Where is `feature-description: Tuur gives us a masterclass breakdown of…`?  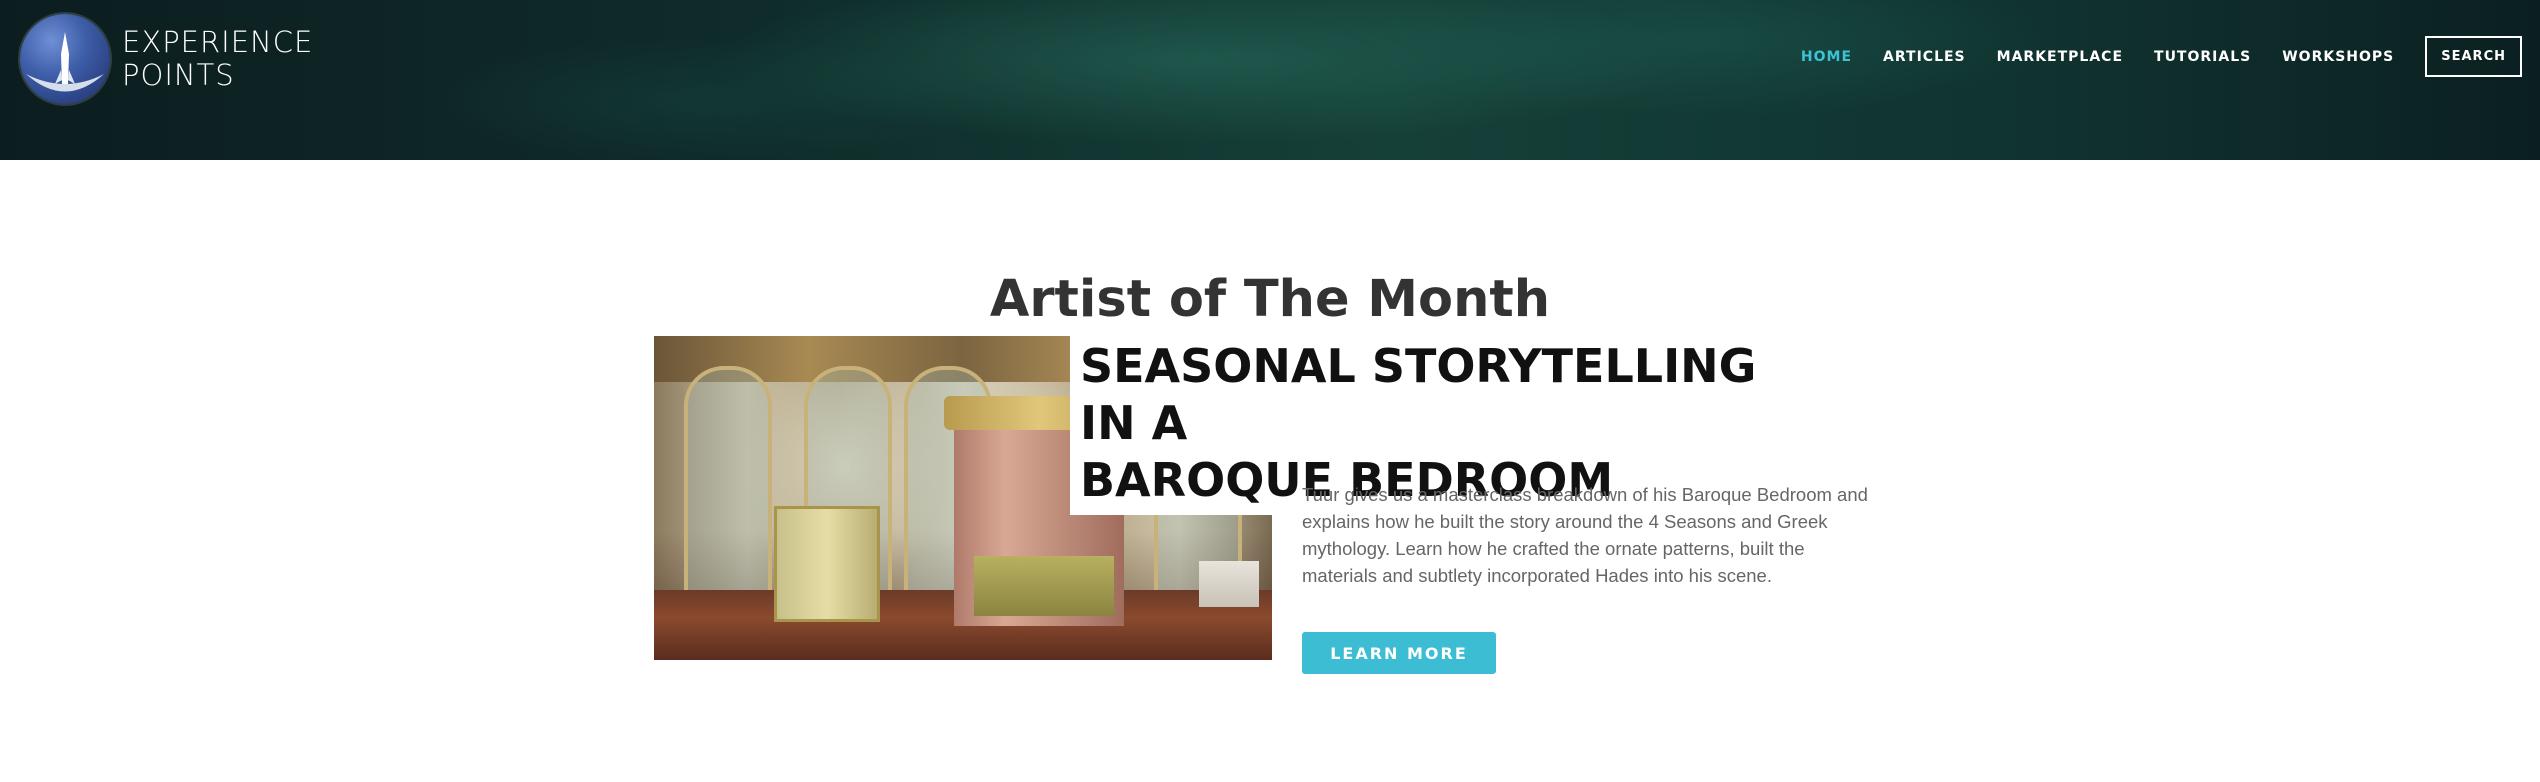
feature-description: Tuur gives us a masterclass breakdown of… is located at coordinates (1585, 534).